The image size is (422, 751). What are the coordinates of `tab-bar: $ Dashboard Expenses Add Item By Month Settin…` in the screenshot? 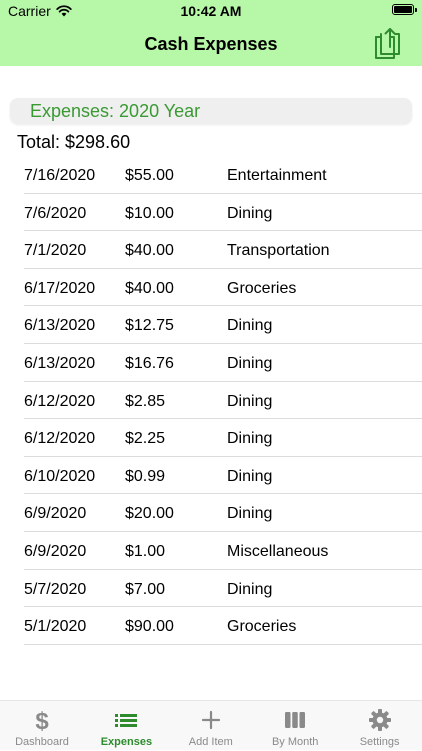 It's located at (211, 725).